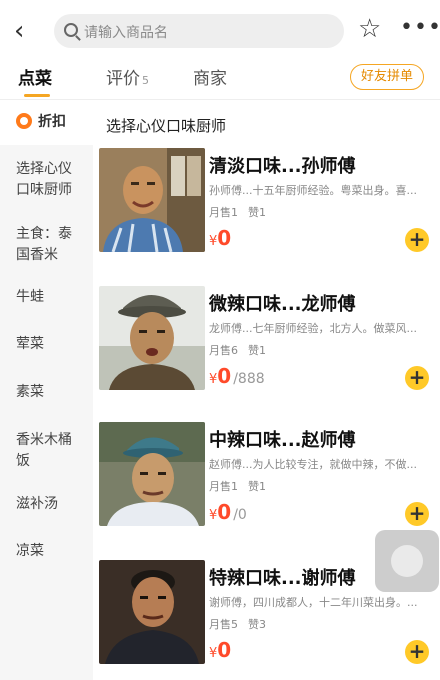 The width and height of the screenshot is (440, 680). Describe the element at coordinates (407, 561) in the screenshot. I see `floating-assist-button` at that location.